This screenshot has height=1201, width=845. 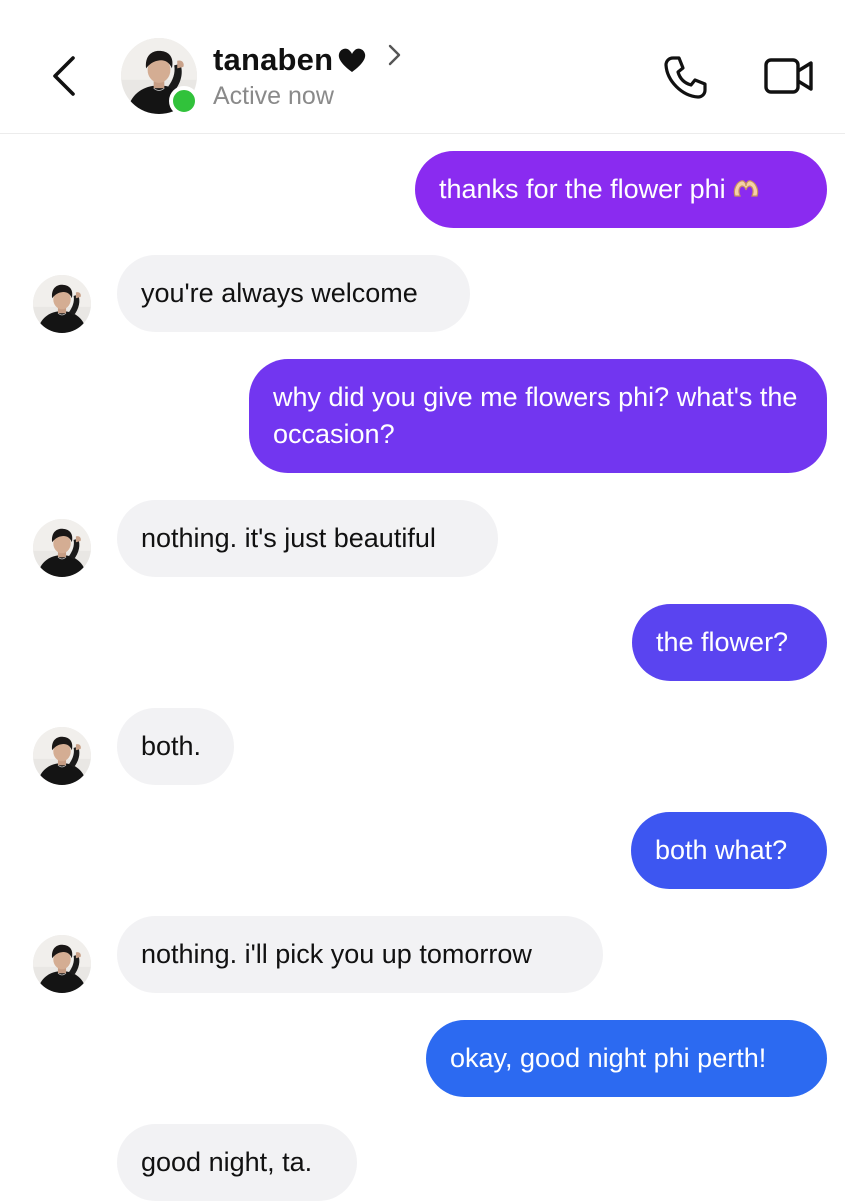 What do you see at coordinates (184, 101) in the screenshot?
I see `online-status-dot` at bounding box center [184, 101].